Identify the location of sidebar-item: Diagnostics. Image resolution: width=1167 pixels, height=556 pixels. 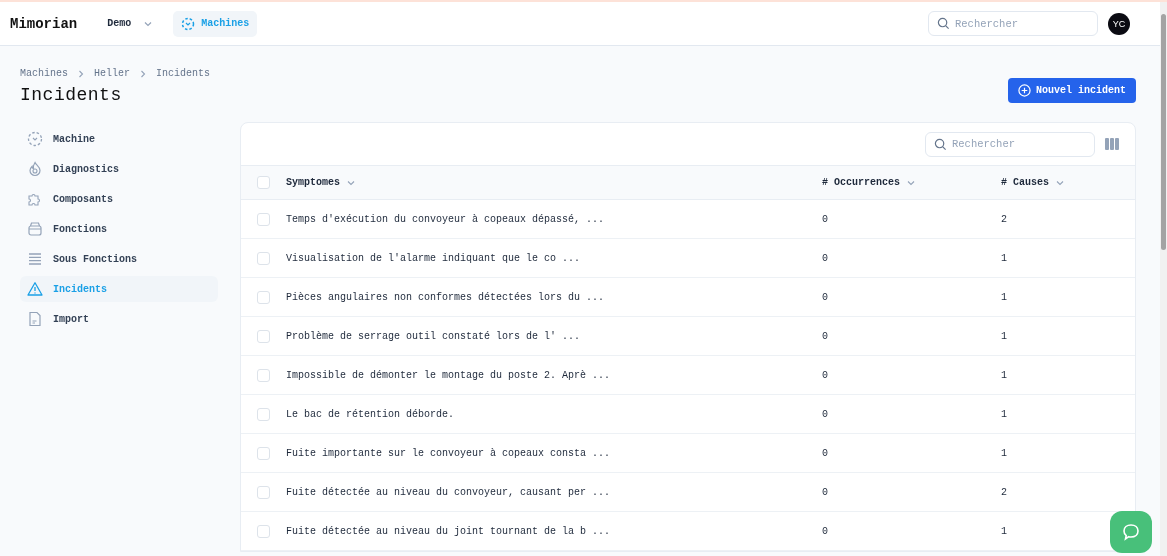
(119, 169).